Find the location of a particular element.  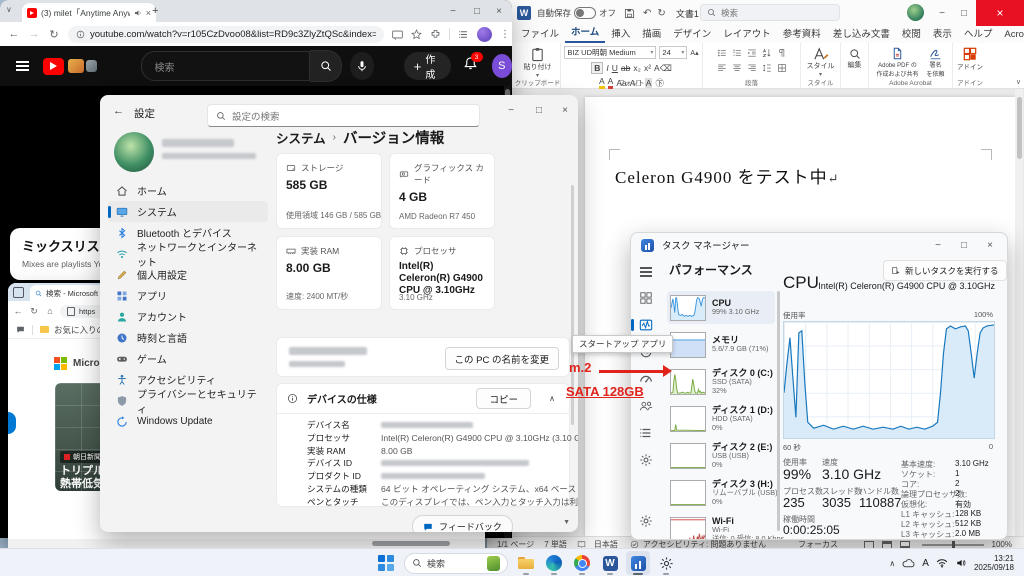

tm-close-button: × is located at coordinates (990, 245).